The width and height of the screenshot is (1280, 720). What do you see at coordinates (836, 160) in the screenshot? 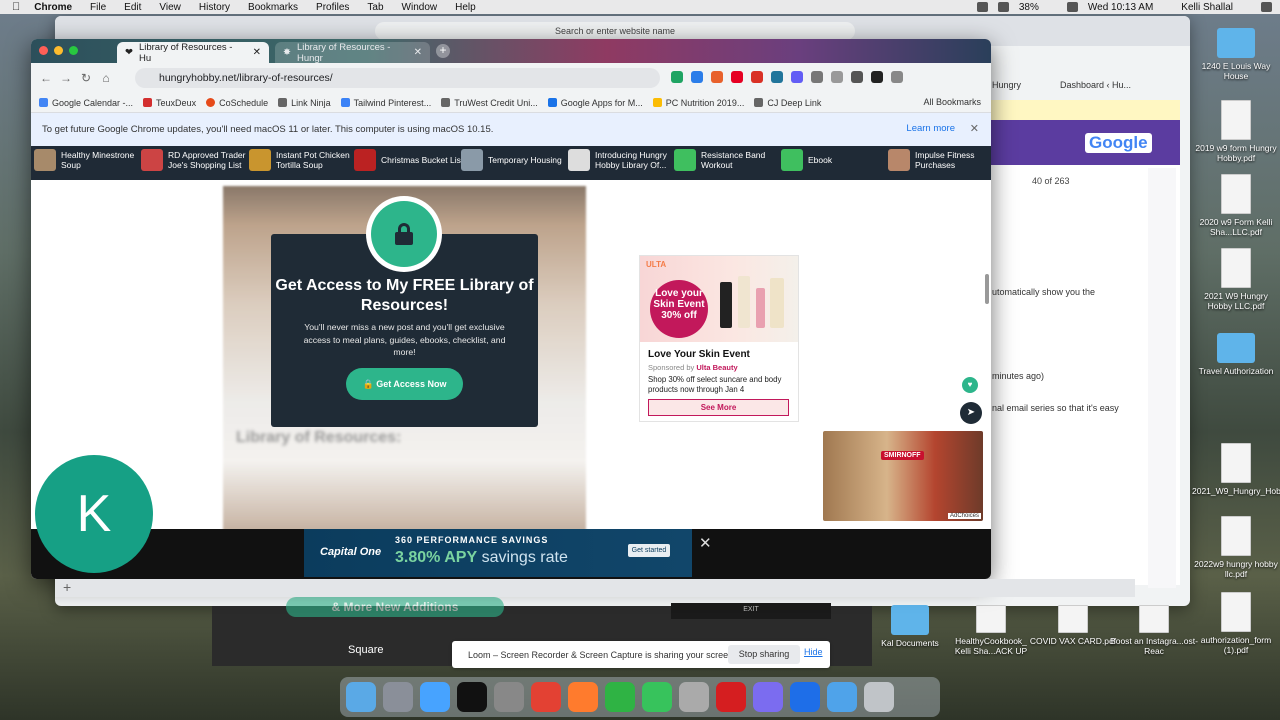
I see `strip-item: Ebook` at bounding box center [836, 160].